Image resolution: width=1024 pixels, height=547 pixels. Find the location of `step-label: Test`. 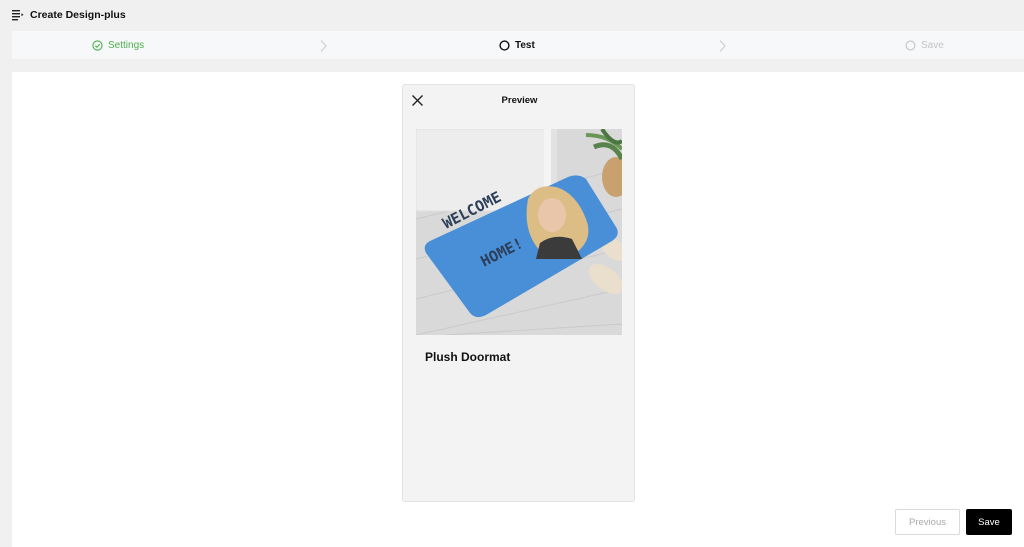

step-label: Test is located at coordinates (525, 45).